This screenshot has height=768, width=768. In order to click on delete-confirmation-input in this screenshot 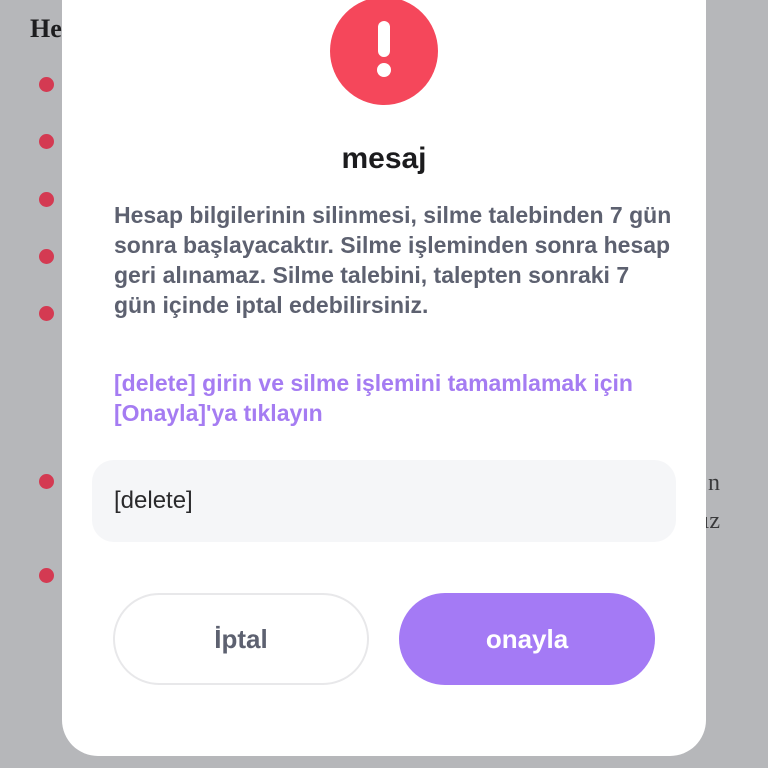, I will do `click(384, 501)`.